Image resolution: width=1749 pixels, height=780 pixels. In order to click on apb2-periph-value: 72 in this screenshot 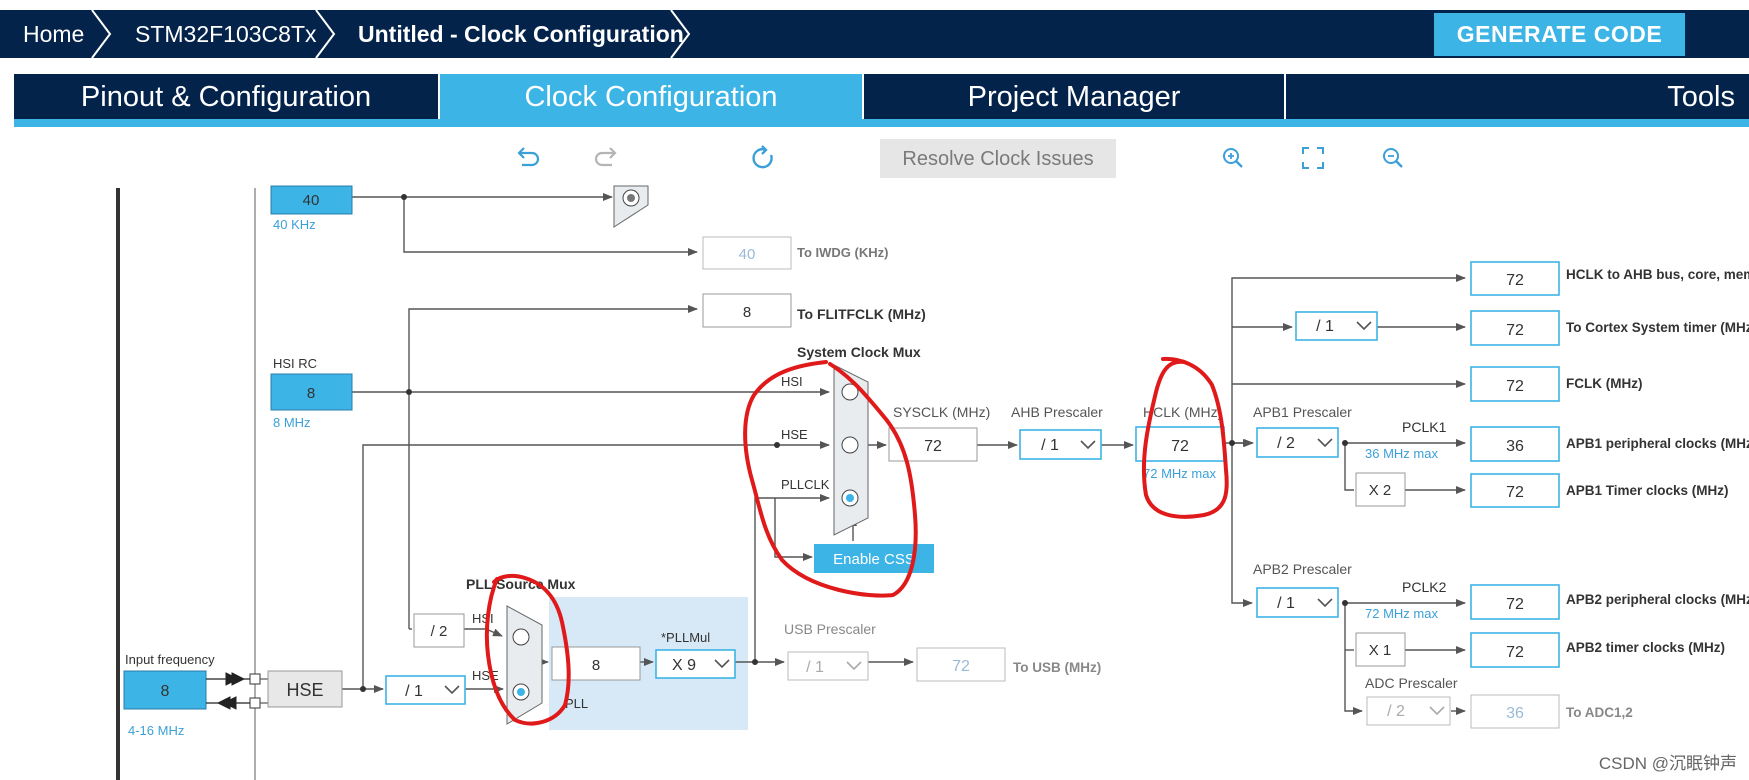, I will do `click(1515, 604)`.